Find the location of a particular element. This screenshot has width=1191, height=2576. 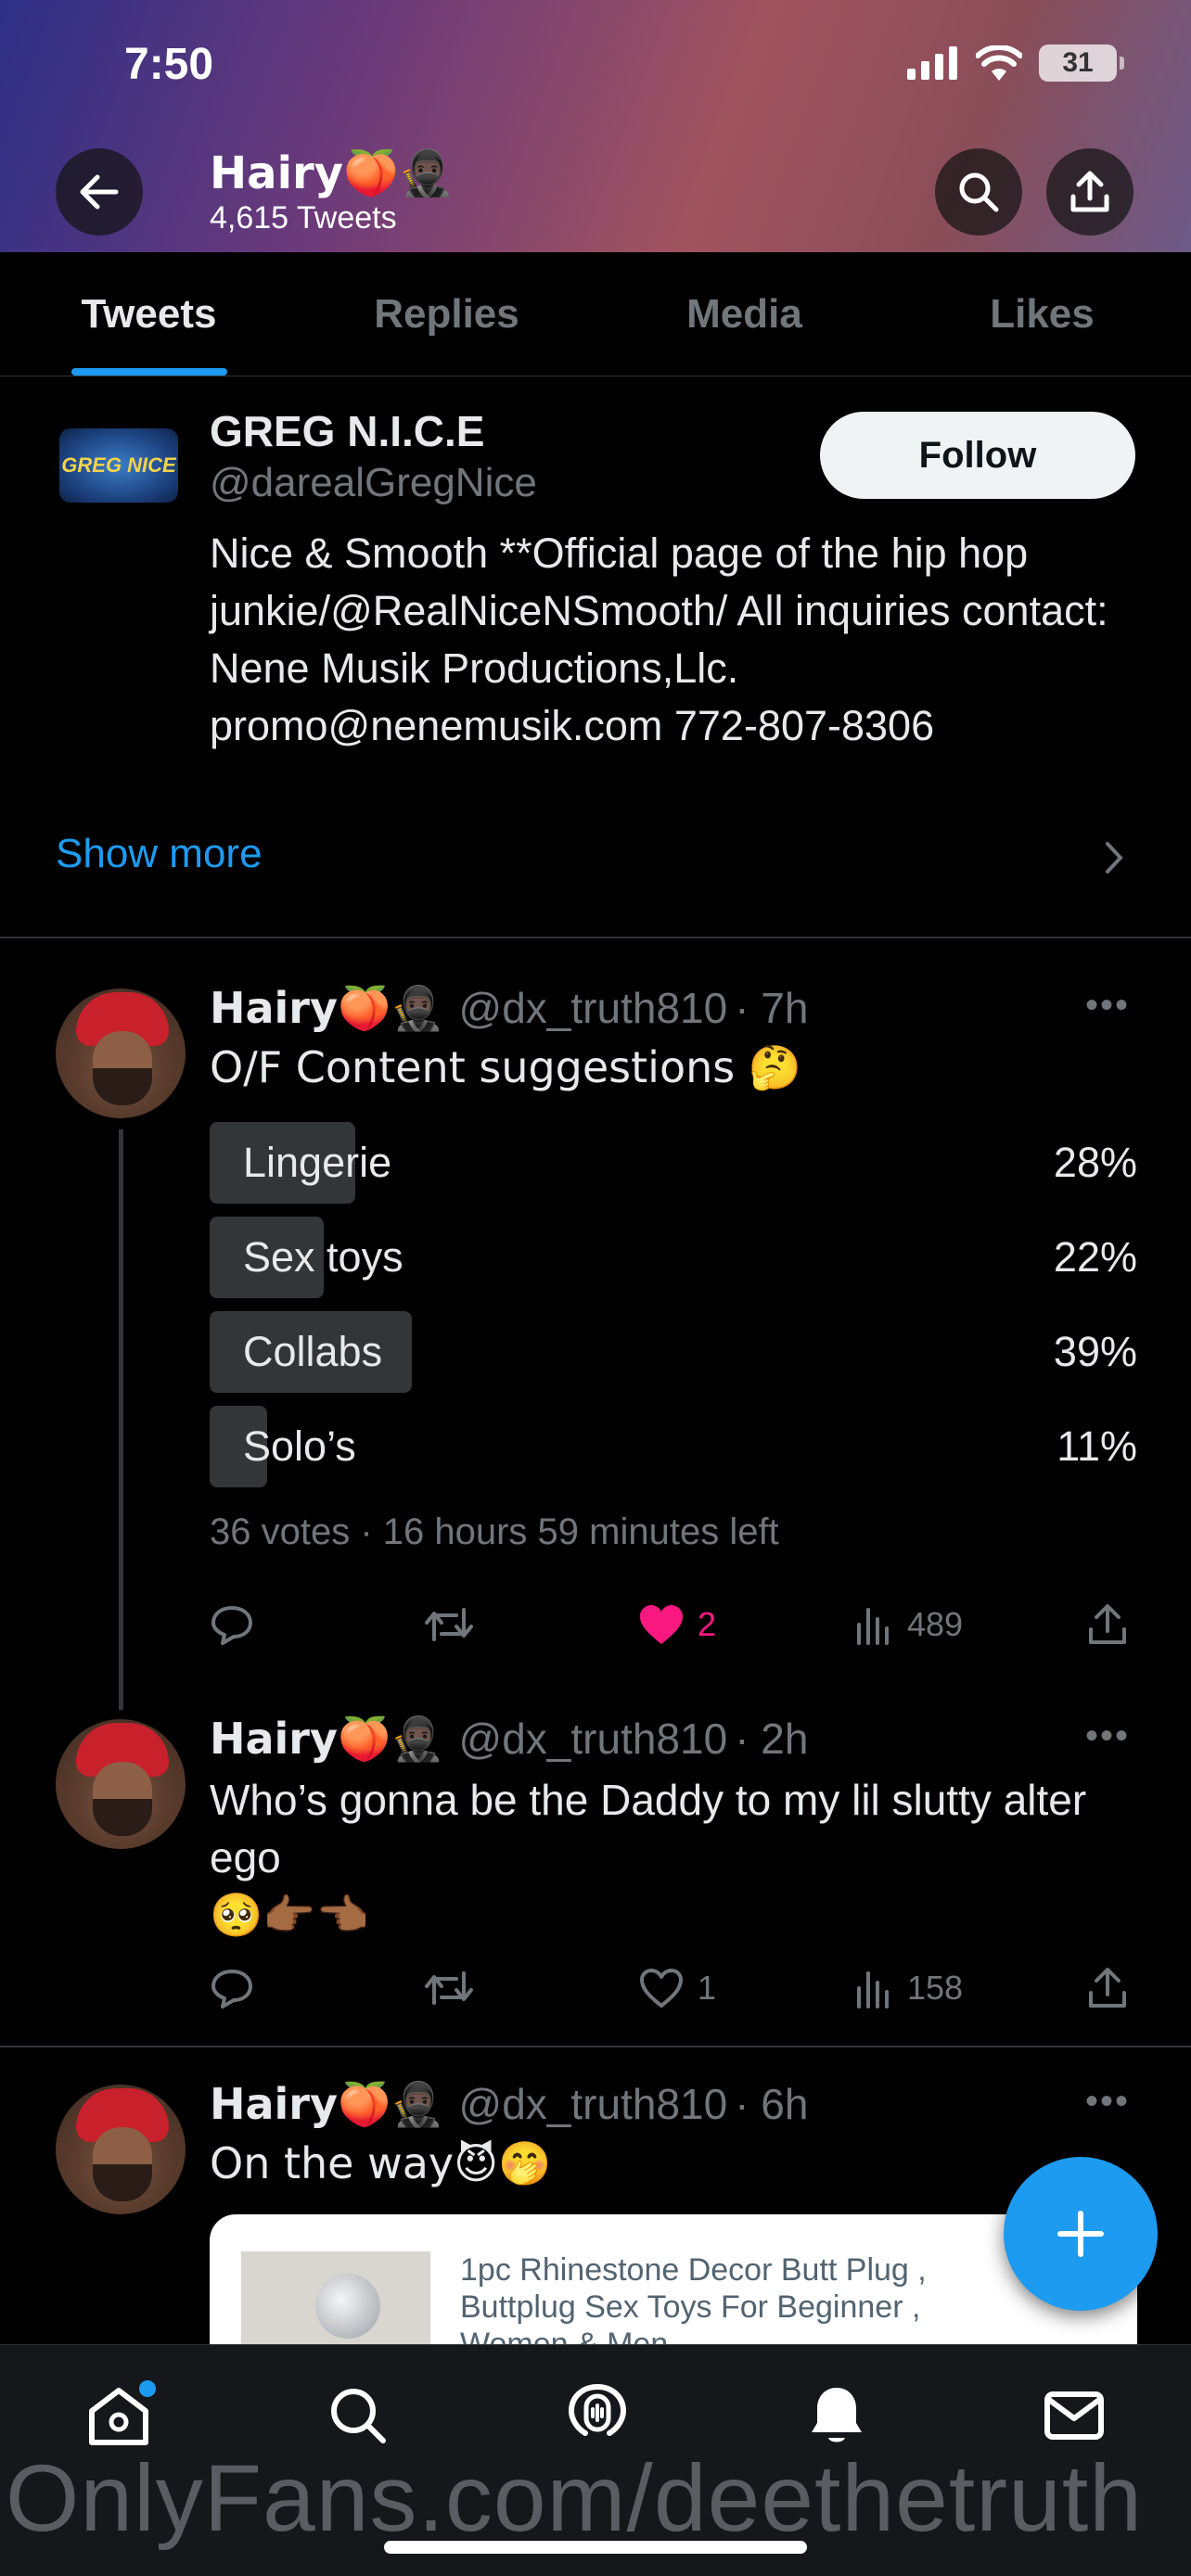

nav-spaces is located at coordinates (597, 2416).